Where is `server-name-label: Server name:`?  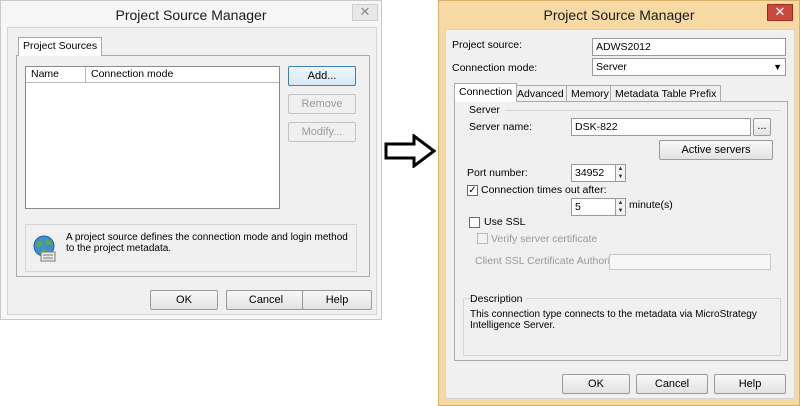
server-name-label: Server name: is located at coordinates (501, 127).